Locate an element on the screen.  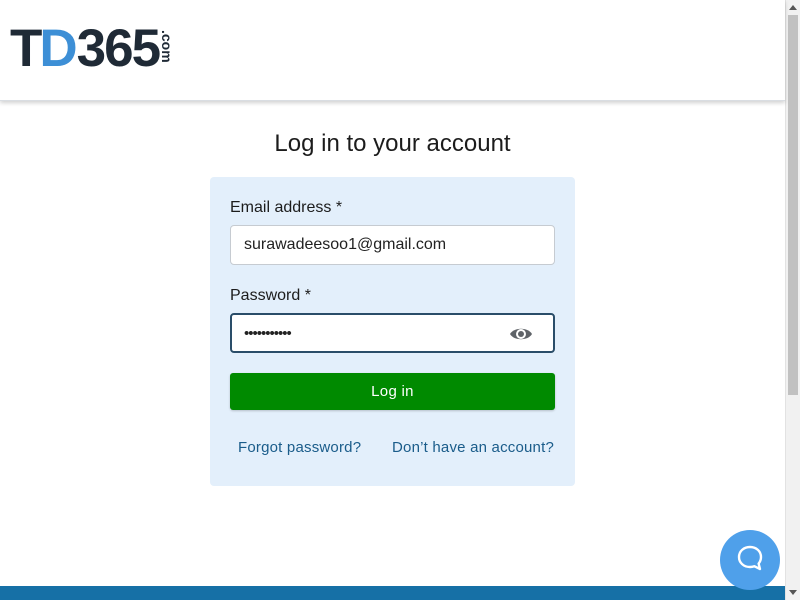
logo-domain: .com is located at coordinates (167, 46).